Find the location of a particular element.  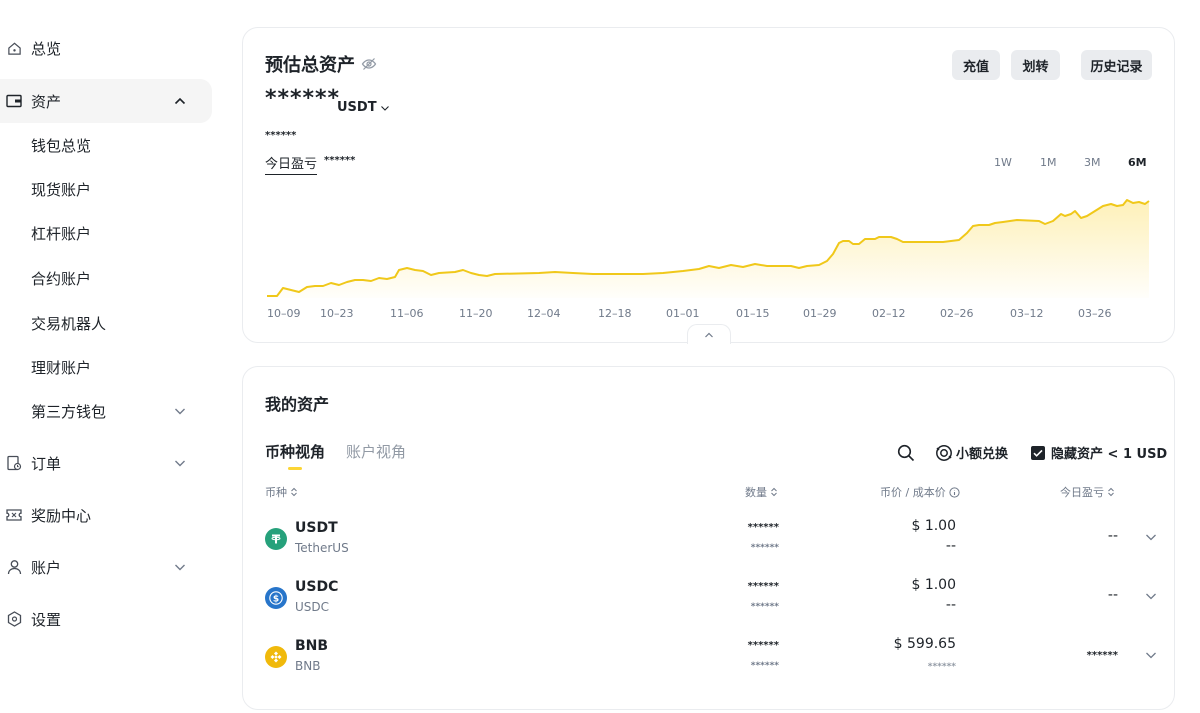

sidebar-item-settings: 设置 is located at coordinates (106, 619).